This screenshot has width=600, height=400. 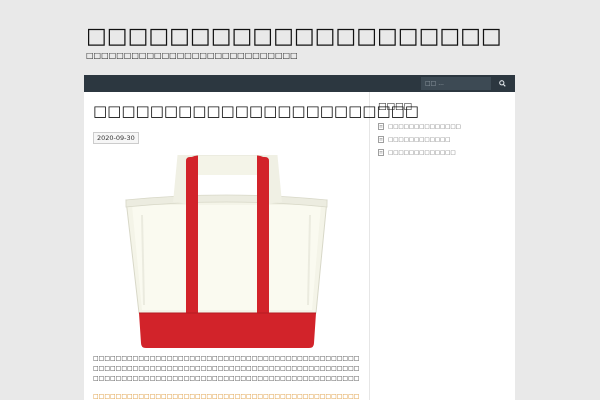 I want to click on sidebar-item-label: □□□□□□□□□□□□□□, so click(x=424, y=127).